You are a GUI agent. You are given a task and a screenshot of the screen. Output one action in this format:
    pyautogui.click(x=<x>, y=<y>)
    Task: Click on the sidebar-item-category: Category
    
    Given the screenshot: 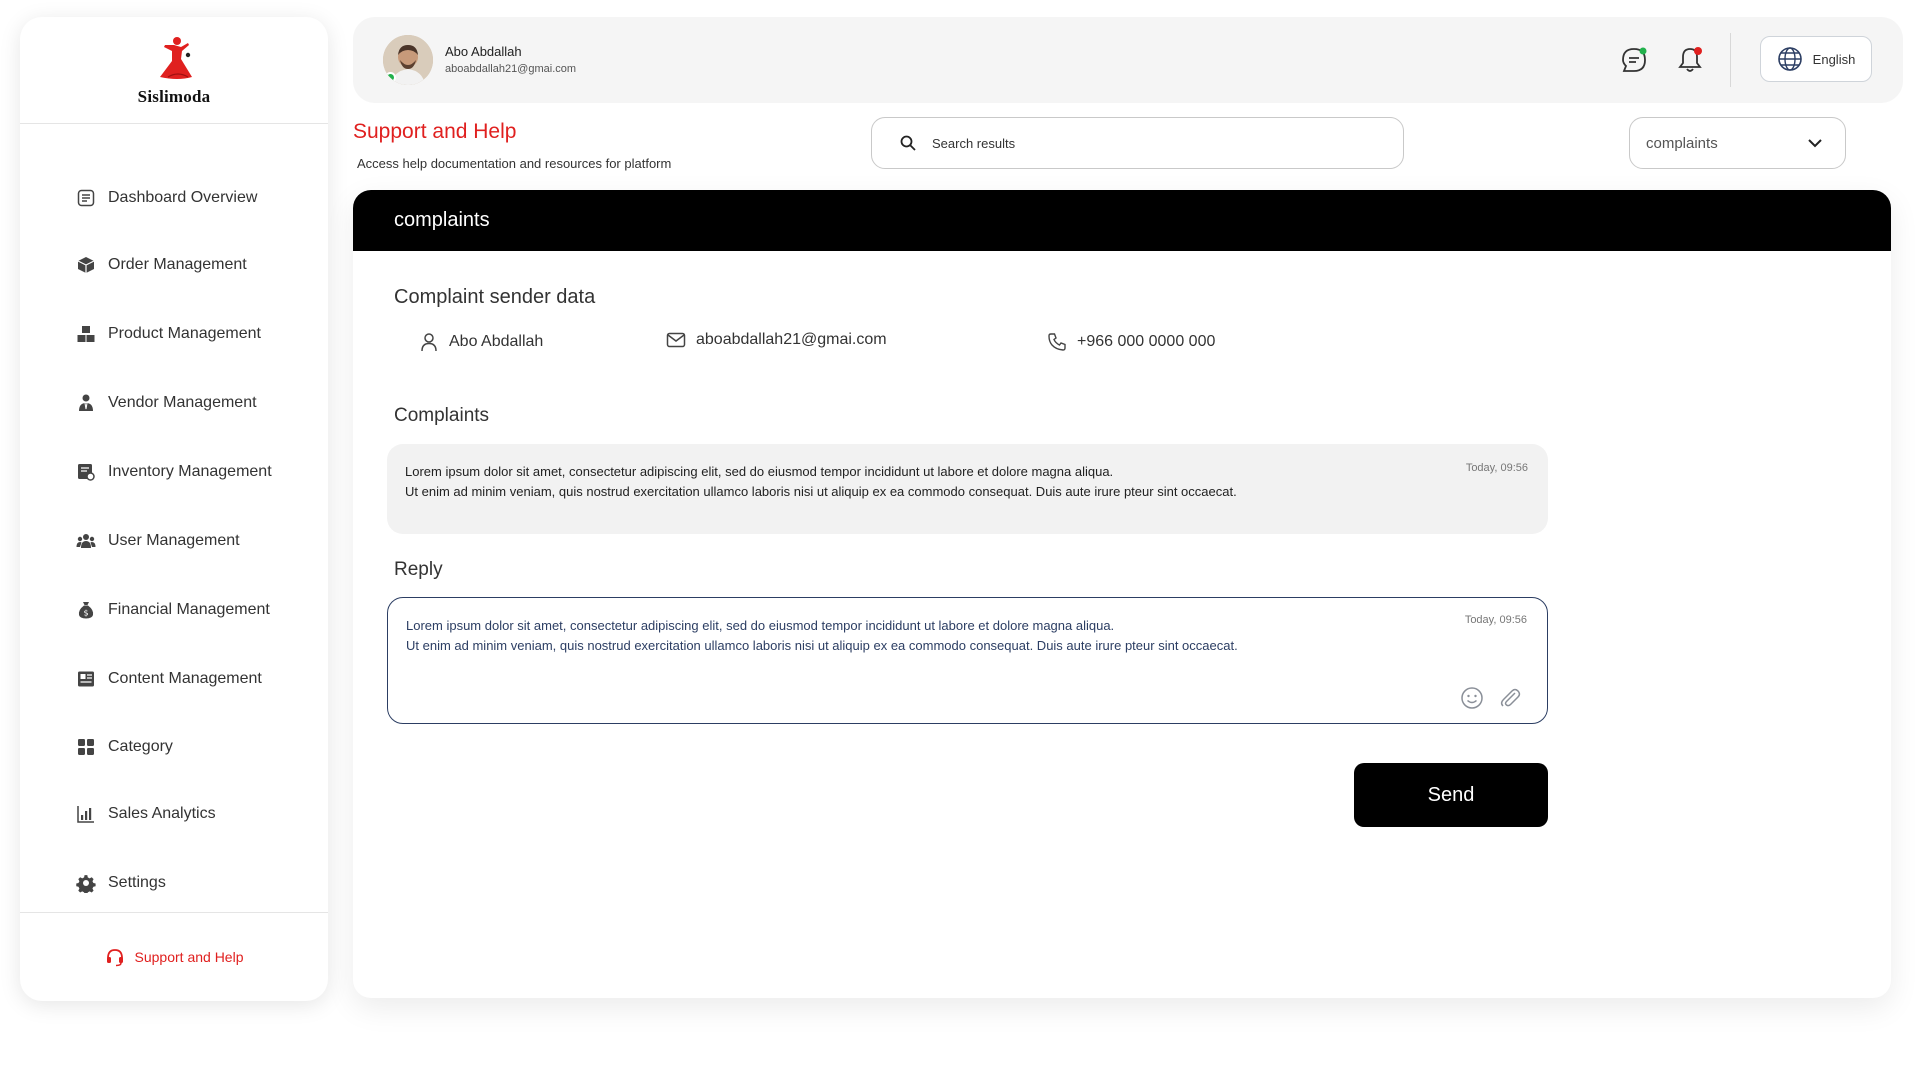 What is the action you would take?
    pyautogui.click(x=124, y=747)
    